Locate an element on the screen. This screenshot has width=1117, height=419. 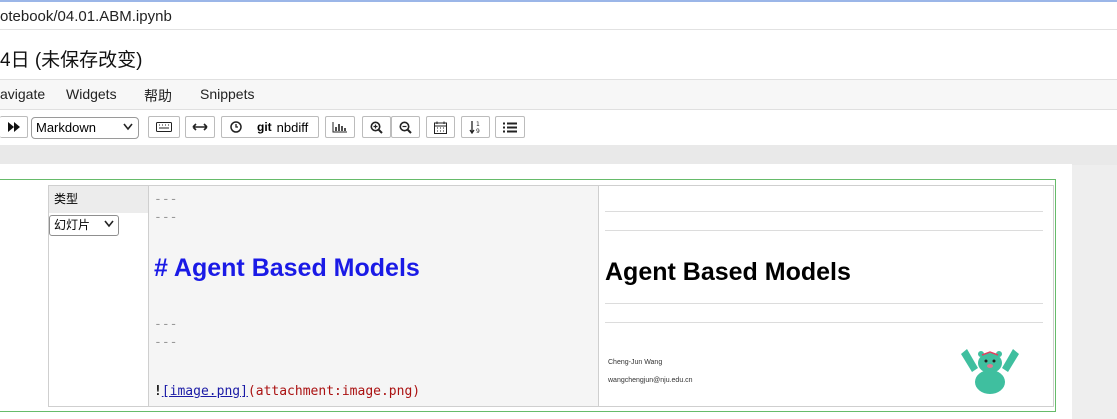
zoom-out-button is located at coordinates (405, 127).